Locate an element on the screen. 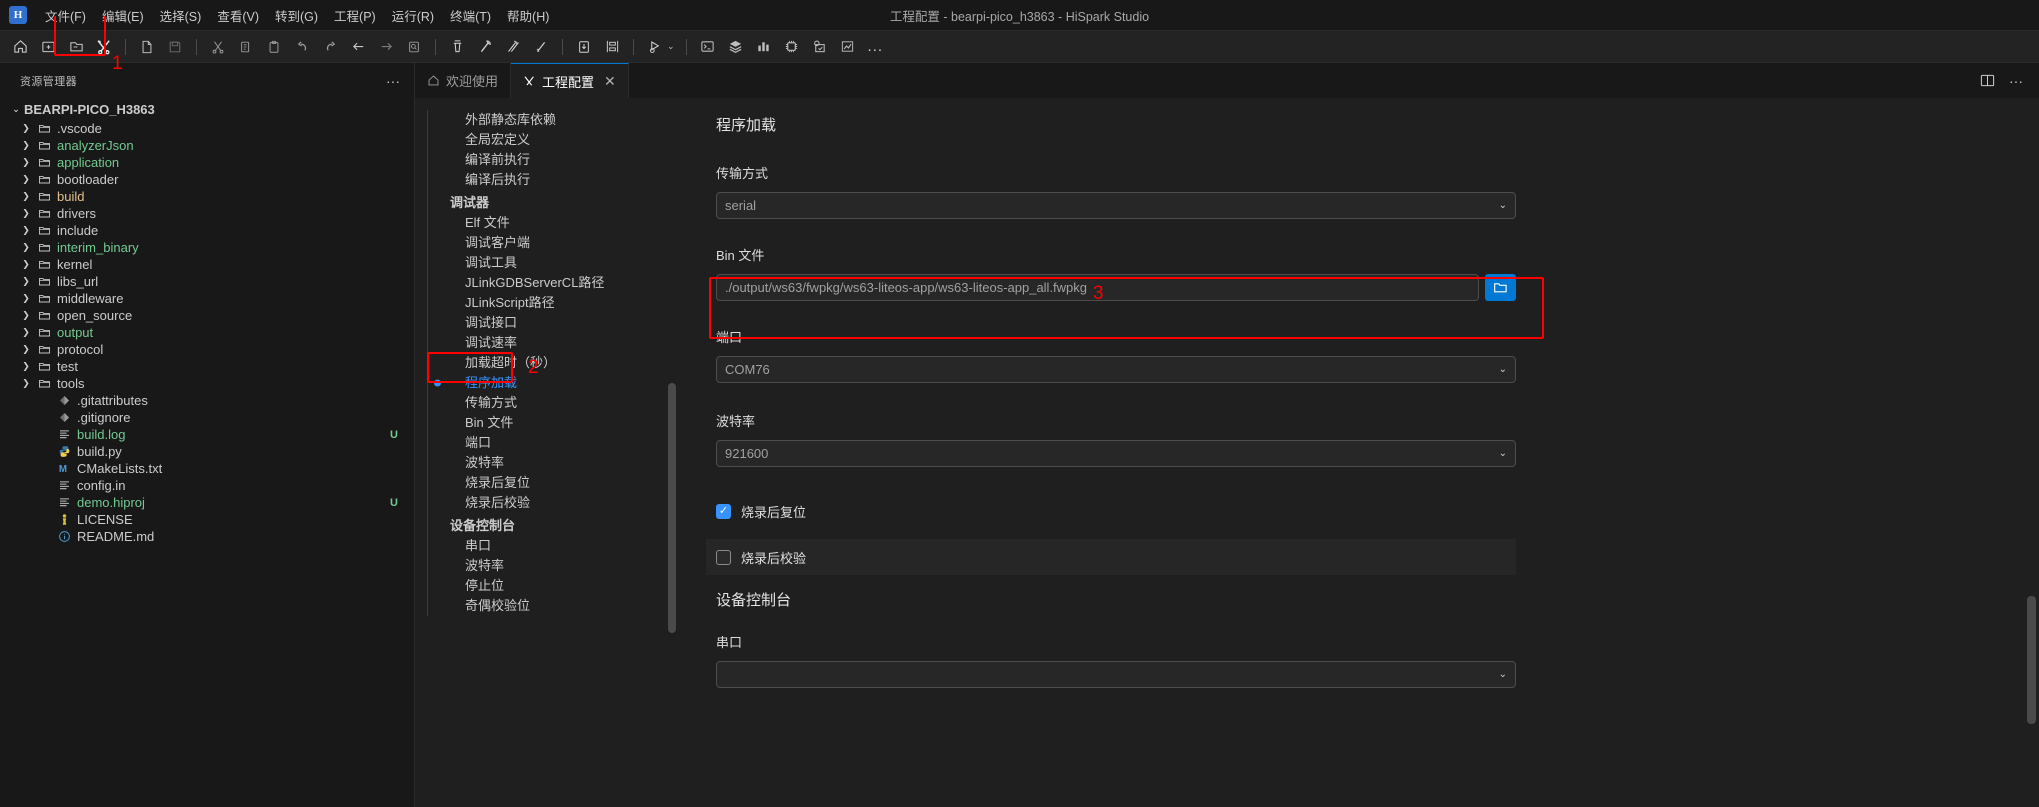 The height and width of the screenshot is (807, 2039). menu-run: 运行(R) is located at coordinates (413, 15).